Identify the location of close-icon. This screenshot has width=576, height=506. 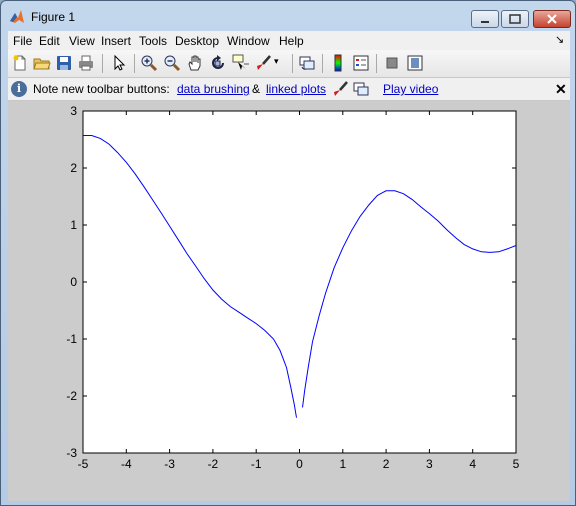
(552, 19).